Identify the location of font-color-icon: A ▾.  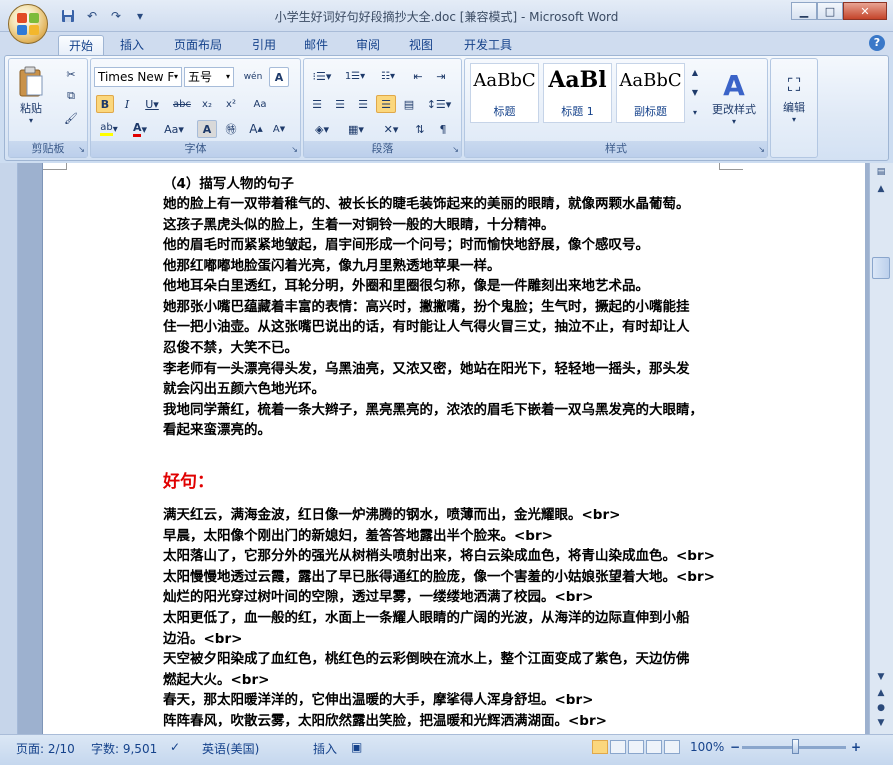
(140, 129).